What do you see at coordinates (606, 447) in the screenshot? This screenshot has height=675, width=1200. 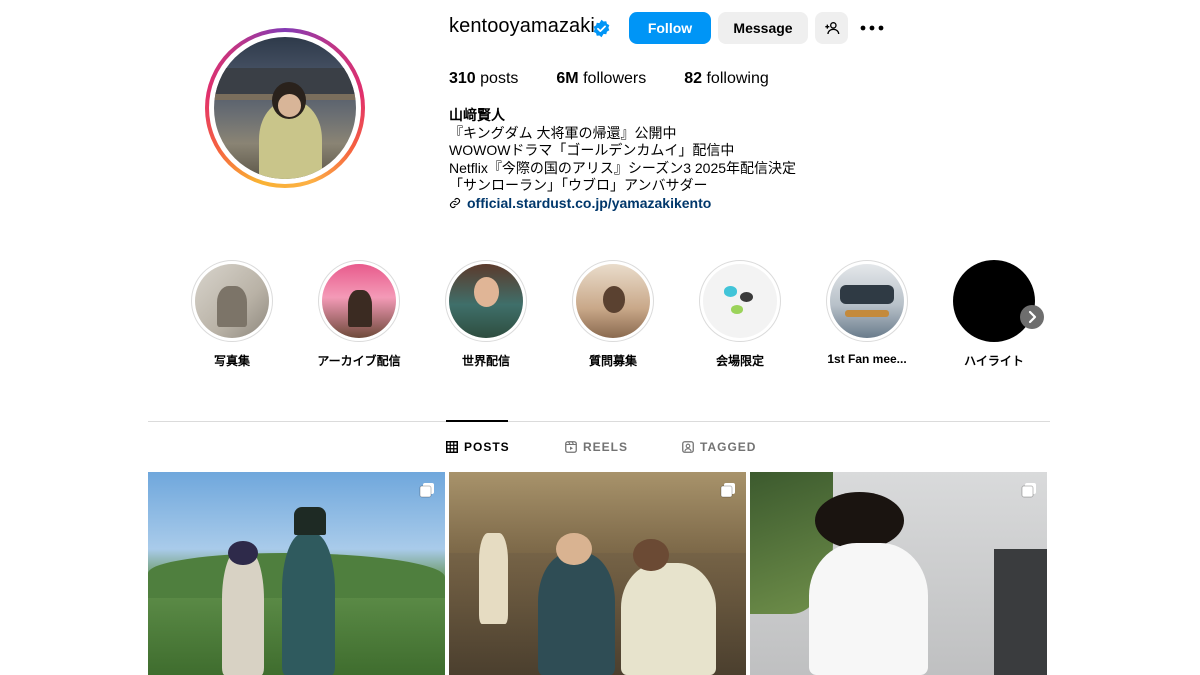 I see `tab-label: REELS` at bounding box center [606, 447].